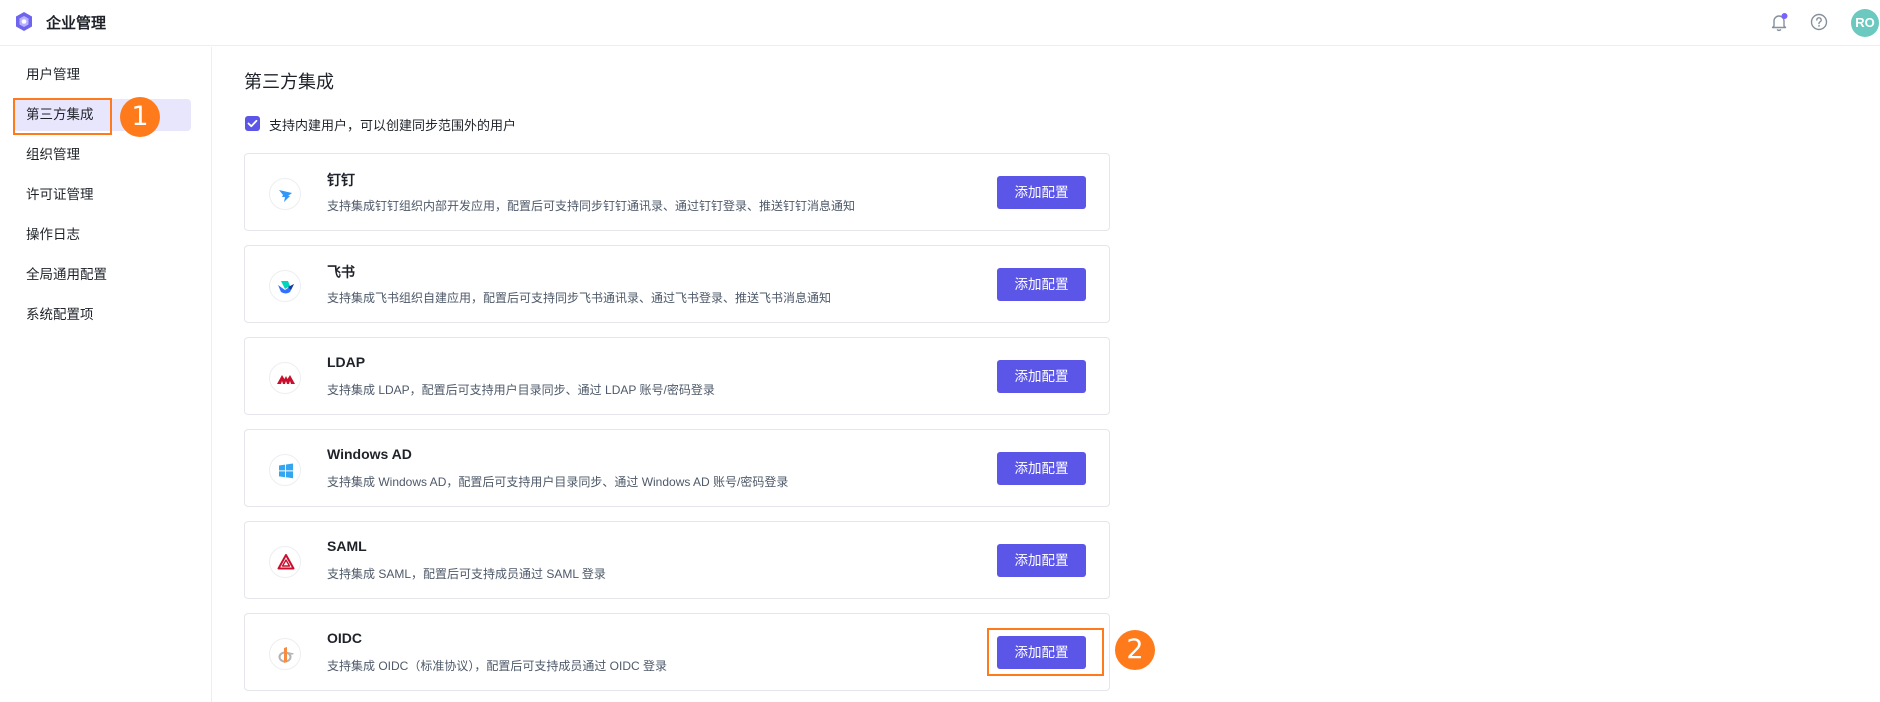 The image size is (1880, 702). What do you see at coordinates (102, 155) in the screenshot?
I see `sidebar-item-organization-management: 组织管理` at bounding box center [102, 155].